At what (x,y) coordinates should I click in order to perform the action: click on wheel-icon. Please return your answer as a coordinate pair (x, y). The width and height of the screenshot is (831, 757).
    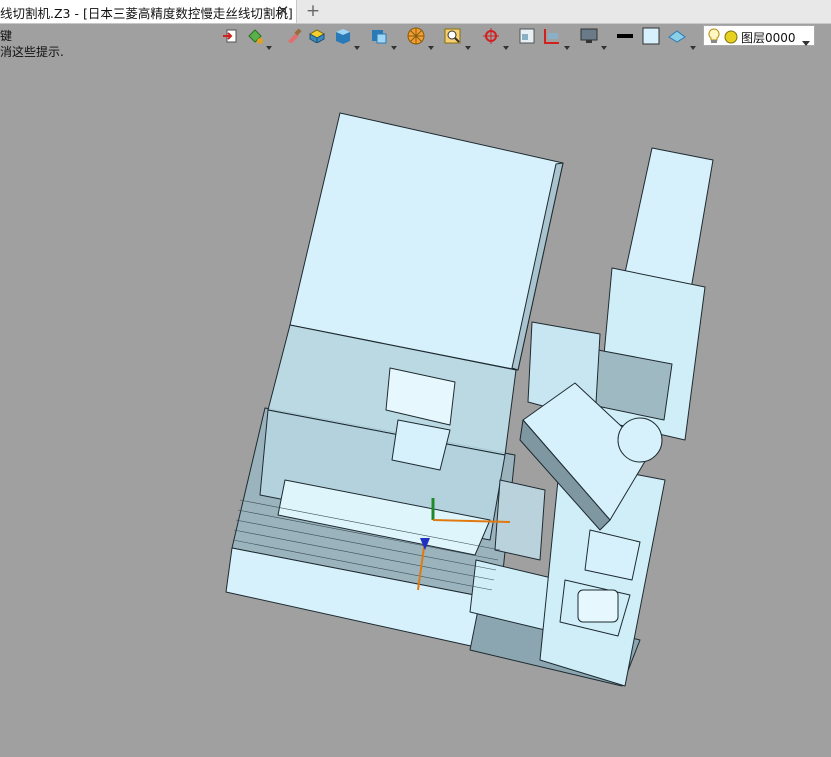
    Looking at the image, I should click on (416, 36).